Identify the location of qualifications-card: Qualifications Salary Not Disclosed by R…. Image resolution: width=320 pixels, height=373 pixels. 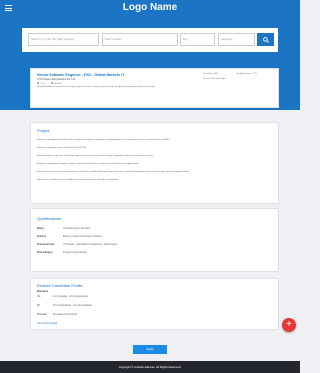
(154, 240).